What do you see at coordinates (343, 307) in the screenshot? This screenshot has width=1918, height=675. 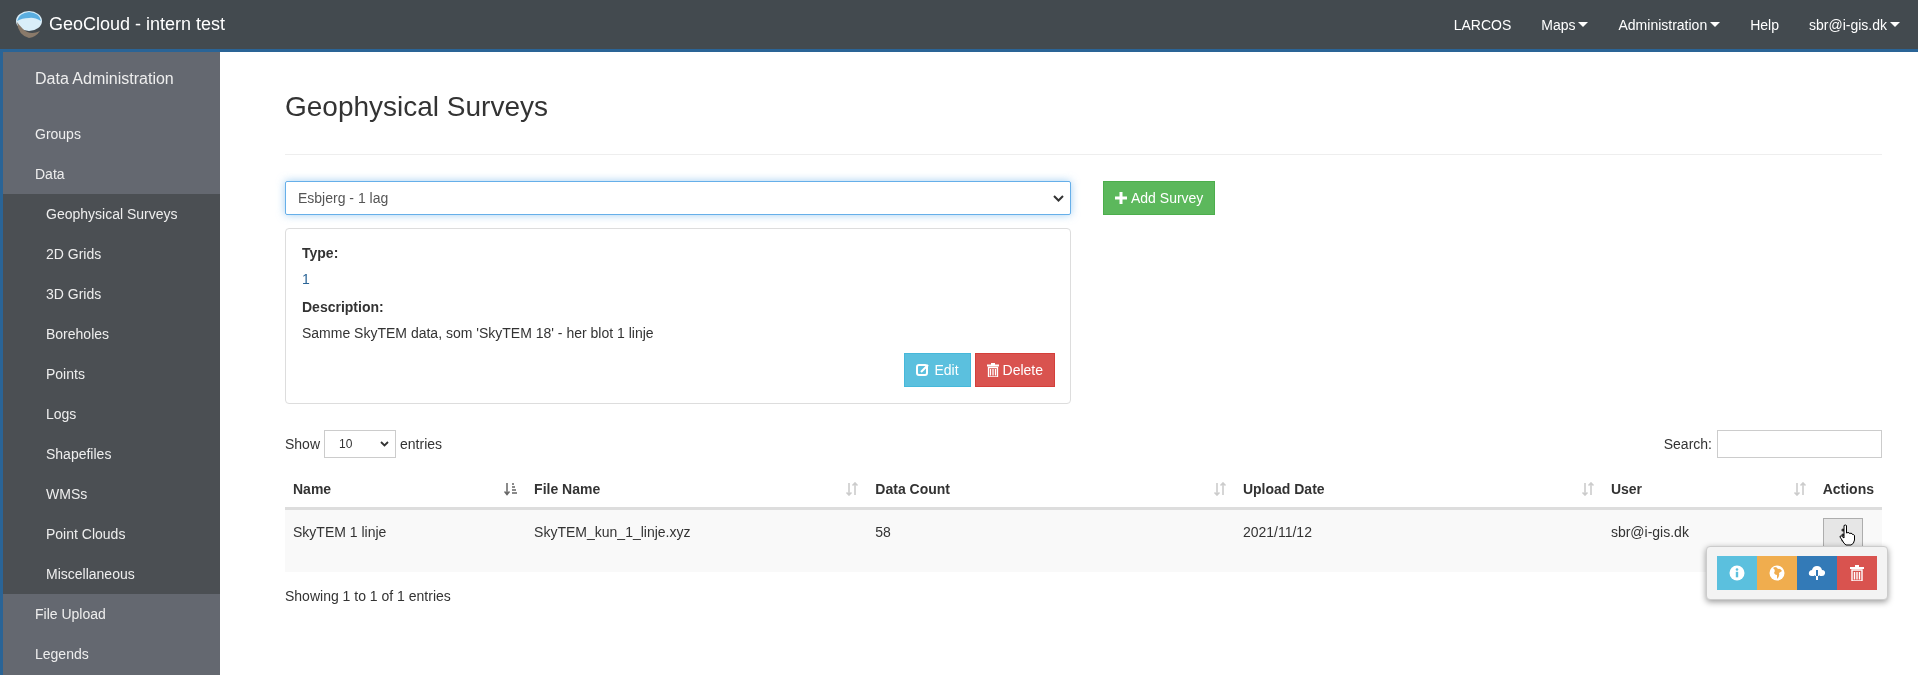 I see `description-label: Description:` at bounding box center [343, 307].